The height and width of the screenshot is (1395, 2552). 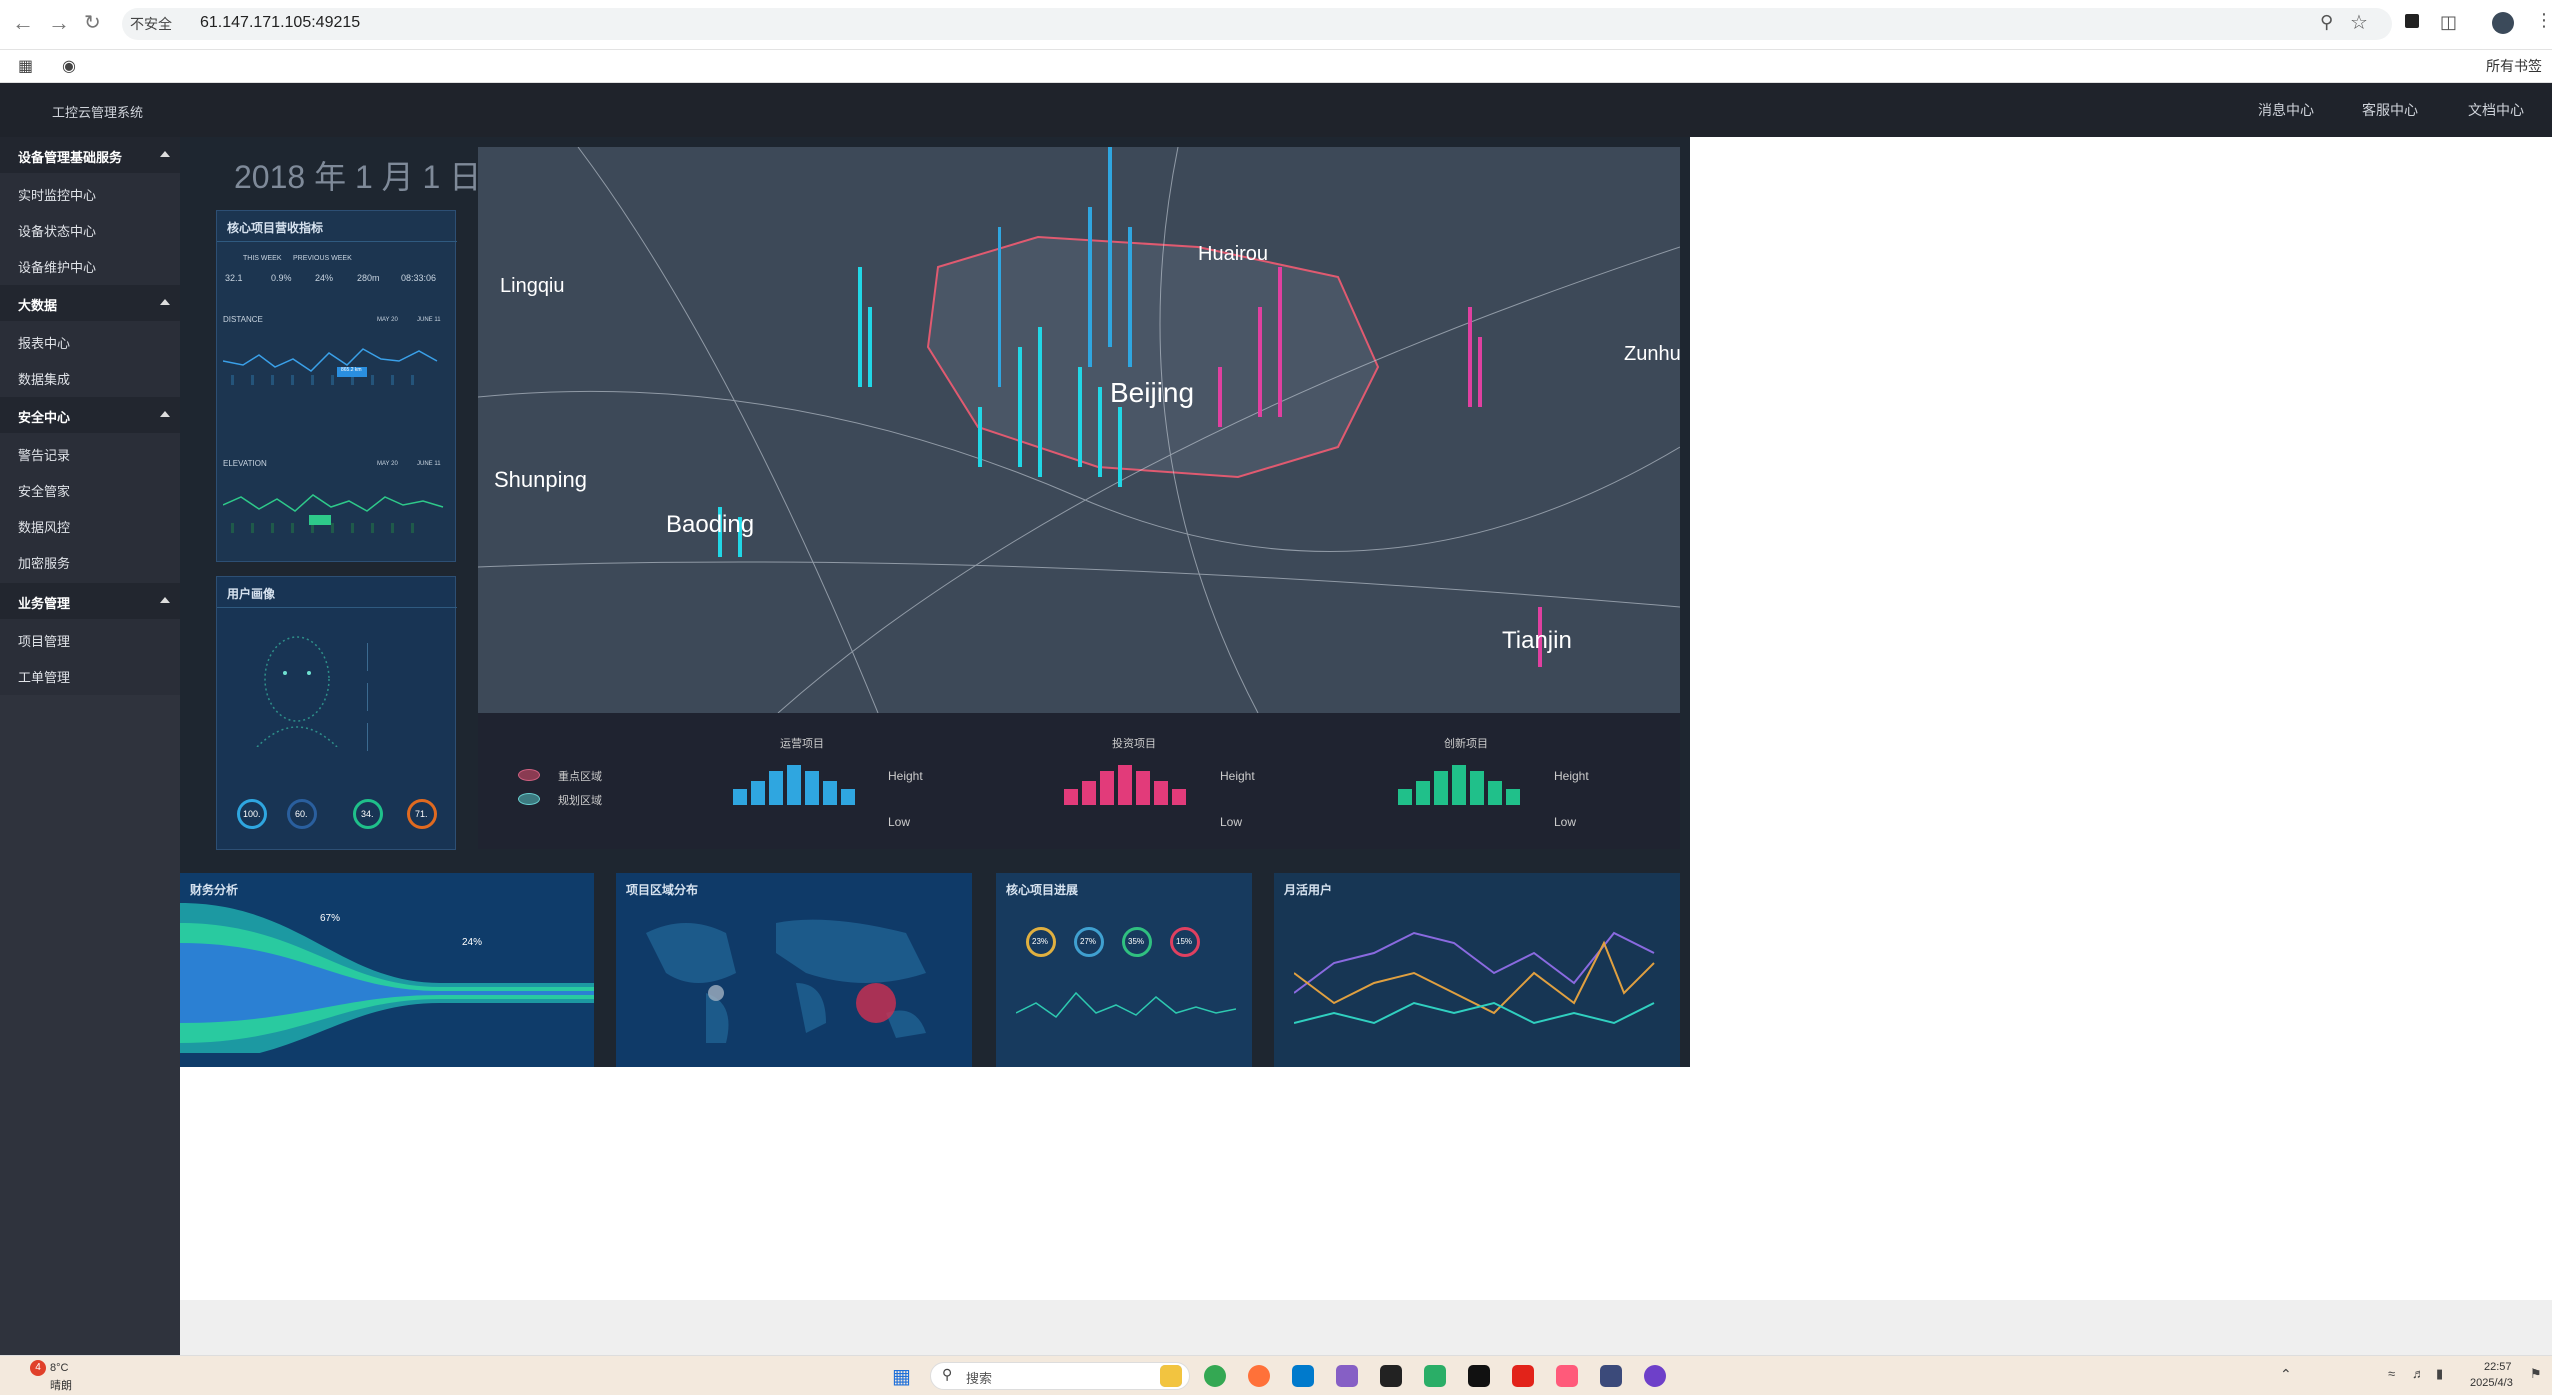 I want to click on forward-icon: →, so click(x=59, y=23).